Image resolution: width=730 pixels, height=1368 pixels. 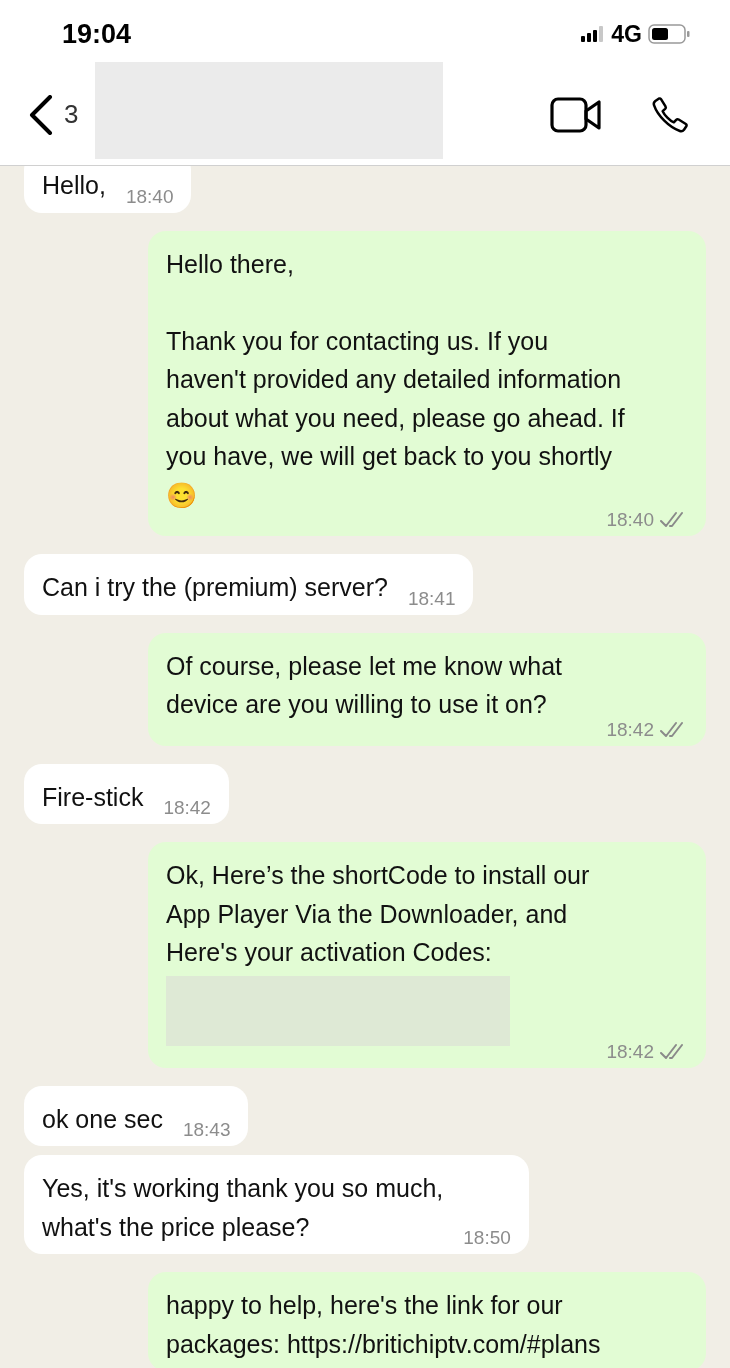 What do you see at coordinates (383, 1325) in the screenshot?
I see `message-text: happy to help, here's the link for our packages: https://britichiptv.com/#plans` at bounding box center [383, 1325].